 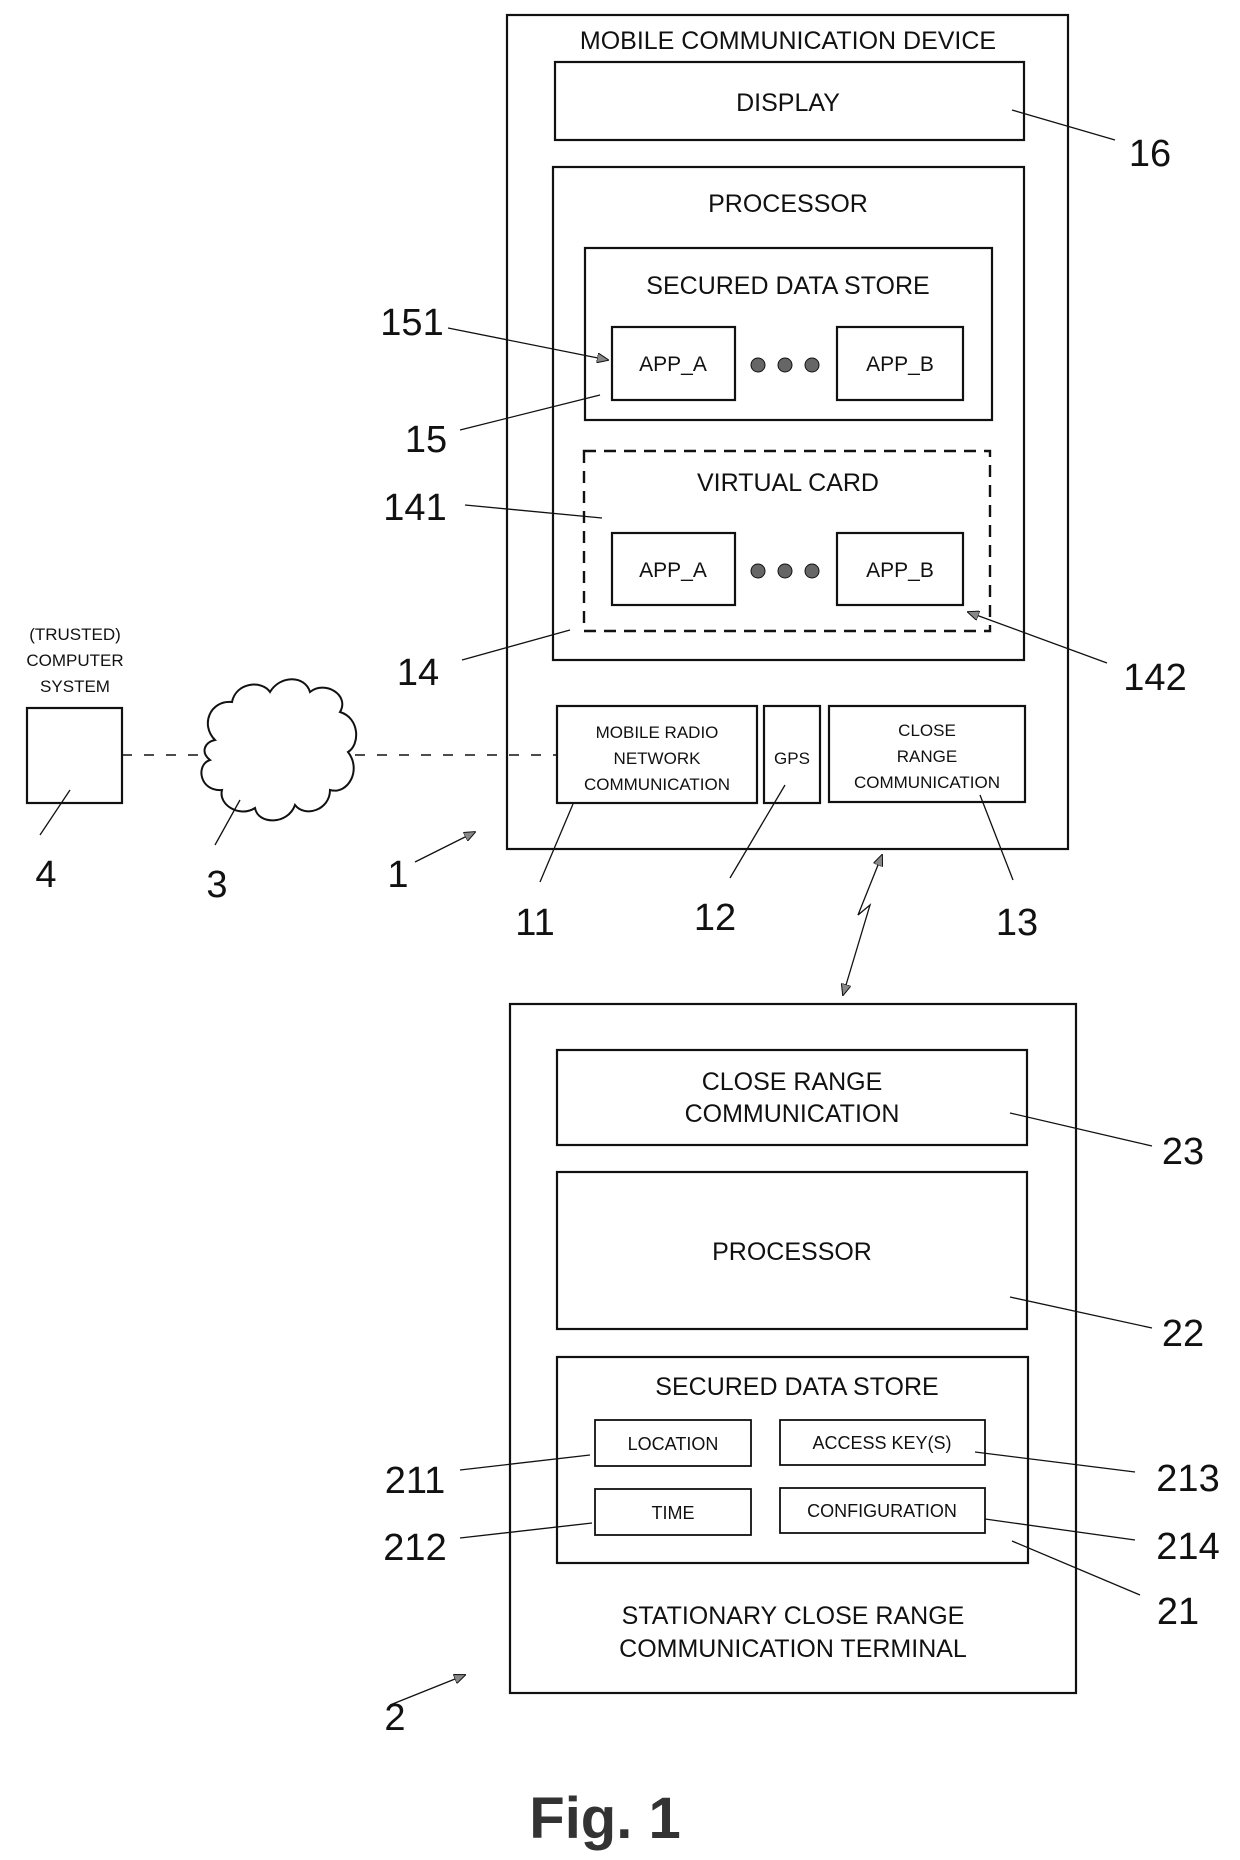 I want to click on vc-app-a-label: APP_A, so click(x=673, y=570).